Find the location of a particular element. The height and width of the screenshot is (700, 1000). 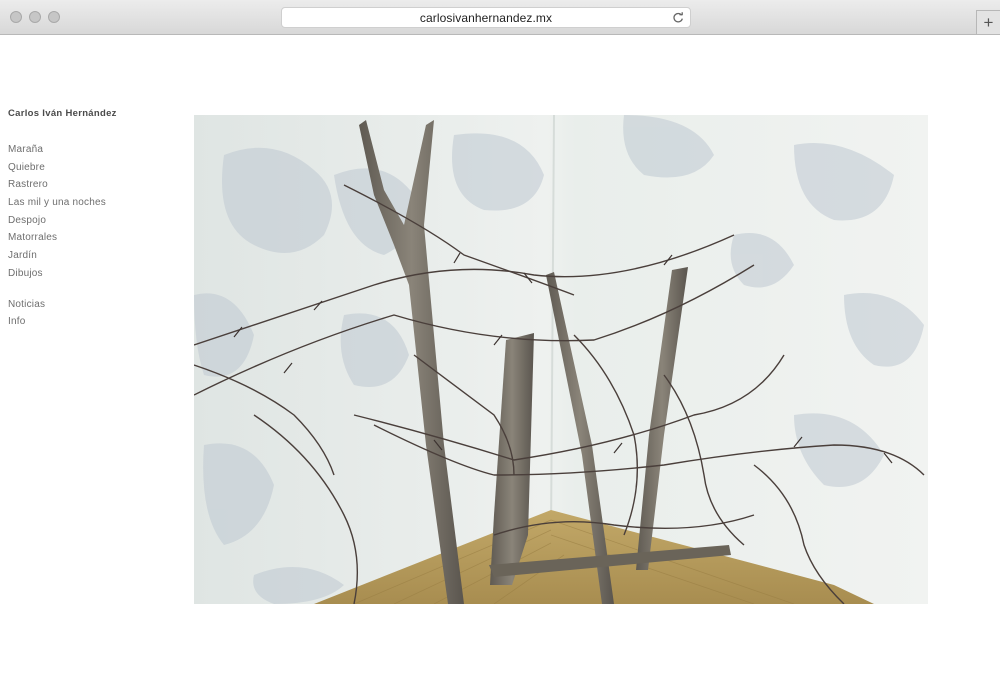

window-controls is located at coordinates (35, 17).